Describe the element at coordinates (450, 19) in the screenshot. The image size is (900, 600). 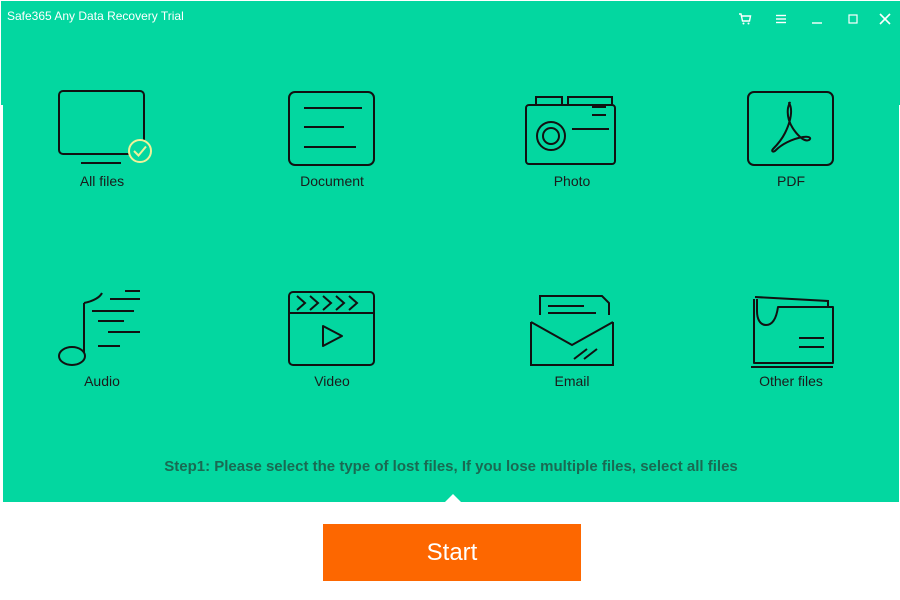
I see `title-bar: Safe365 Any Data Recovery Trial` at that location.